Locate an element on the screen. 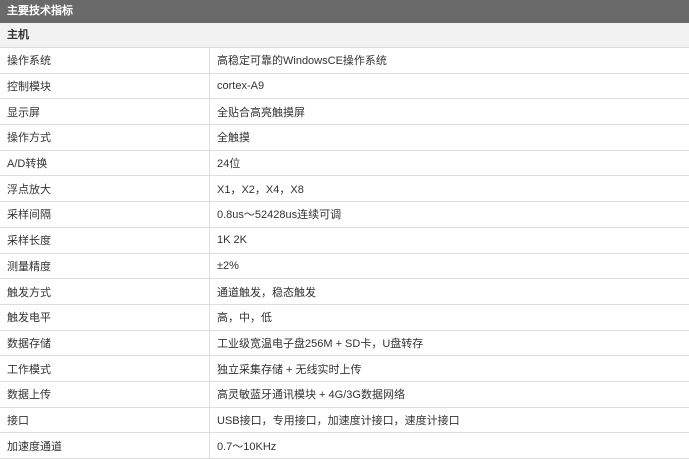 Image resolution: width=689 pixels, height=459 pixels. table-row: 触发方式通道触发，稳态触发 is located at coordinates (344, 292).